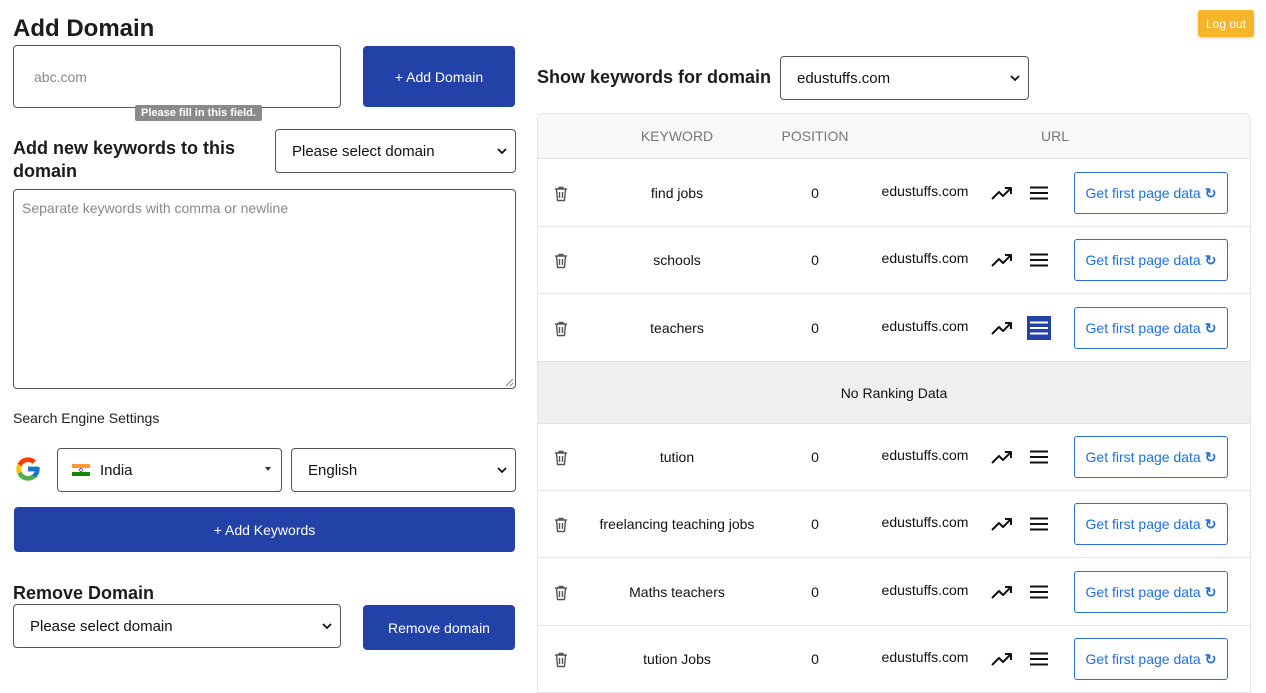  Describe the element at coordinates (677, 193) in the screenshot. I see `keyword-cell: find jobs` at that location.